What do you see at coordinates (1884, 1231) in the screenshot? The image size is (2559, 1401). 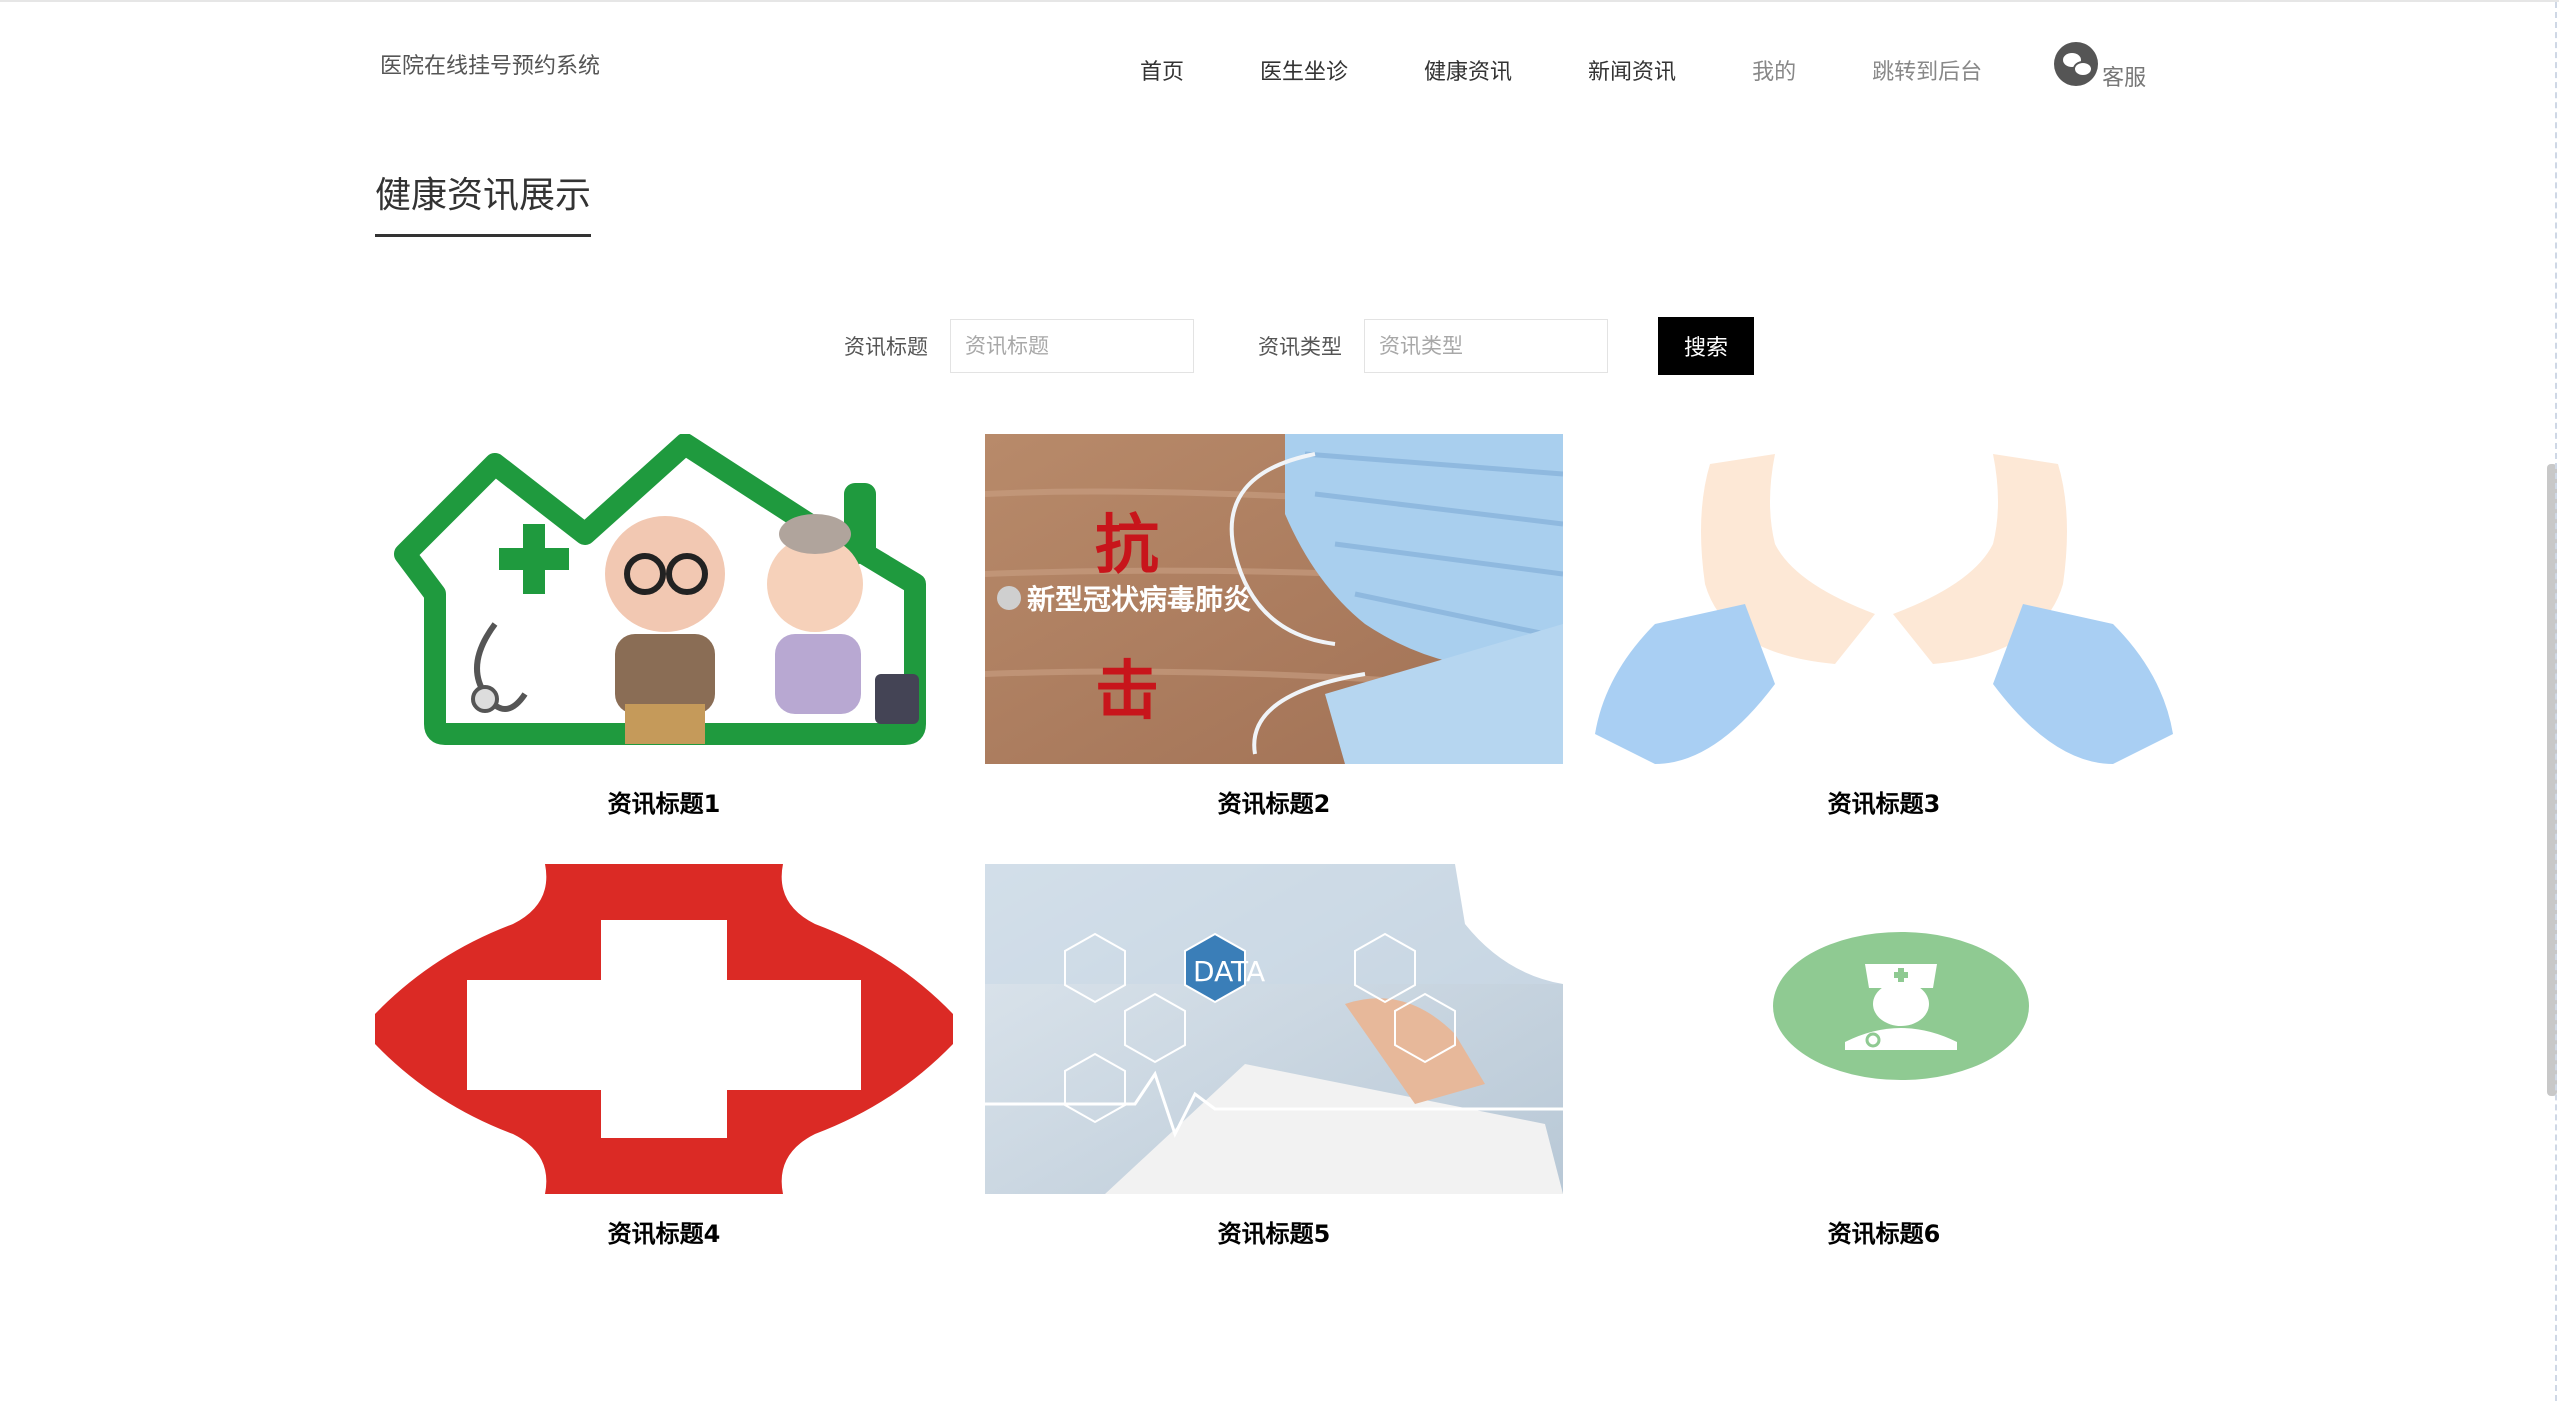 I see `news-title: 资讯标题6` at bounding box center [1884, 1231].